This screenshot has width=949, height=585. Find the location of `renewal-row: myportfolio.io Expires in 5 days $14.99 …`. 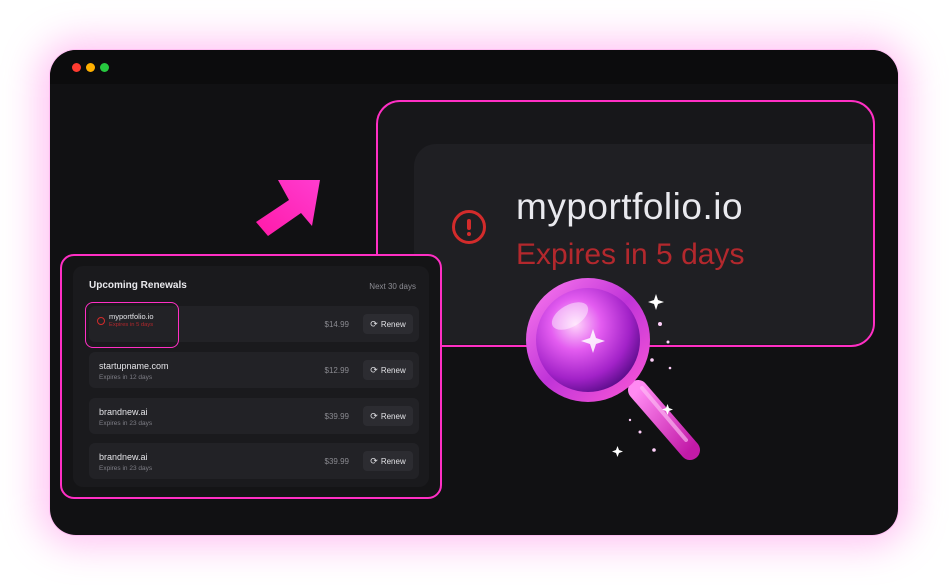

renewal-row: myportfolio.io Expires in 5 days $14.99 … is located at coordinates (252, 325).